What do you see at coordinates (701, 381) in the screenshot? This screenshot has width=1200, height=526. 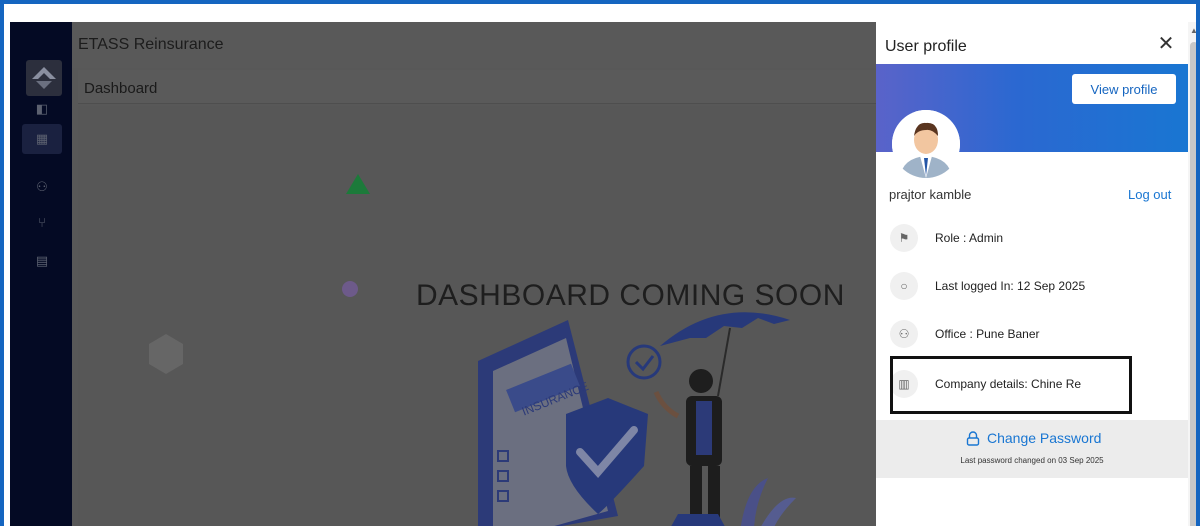 I see `person-graphic` at bounding box center [701, 381].